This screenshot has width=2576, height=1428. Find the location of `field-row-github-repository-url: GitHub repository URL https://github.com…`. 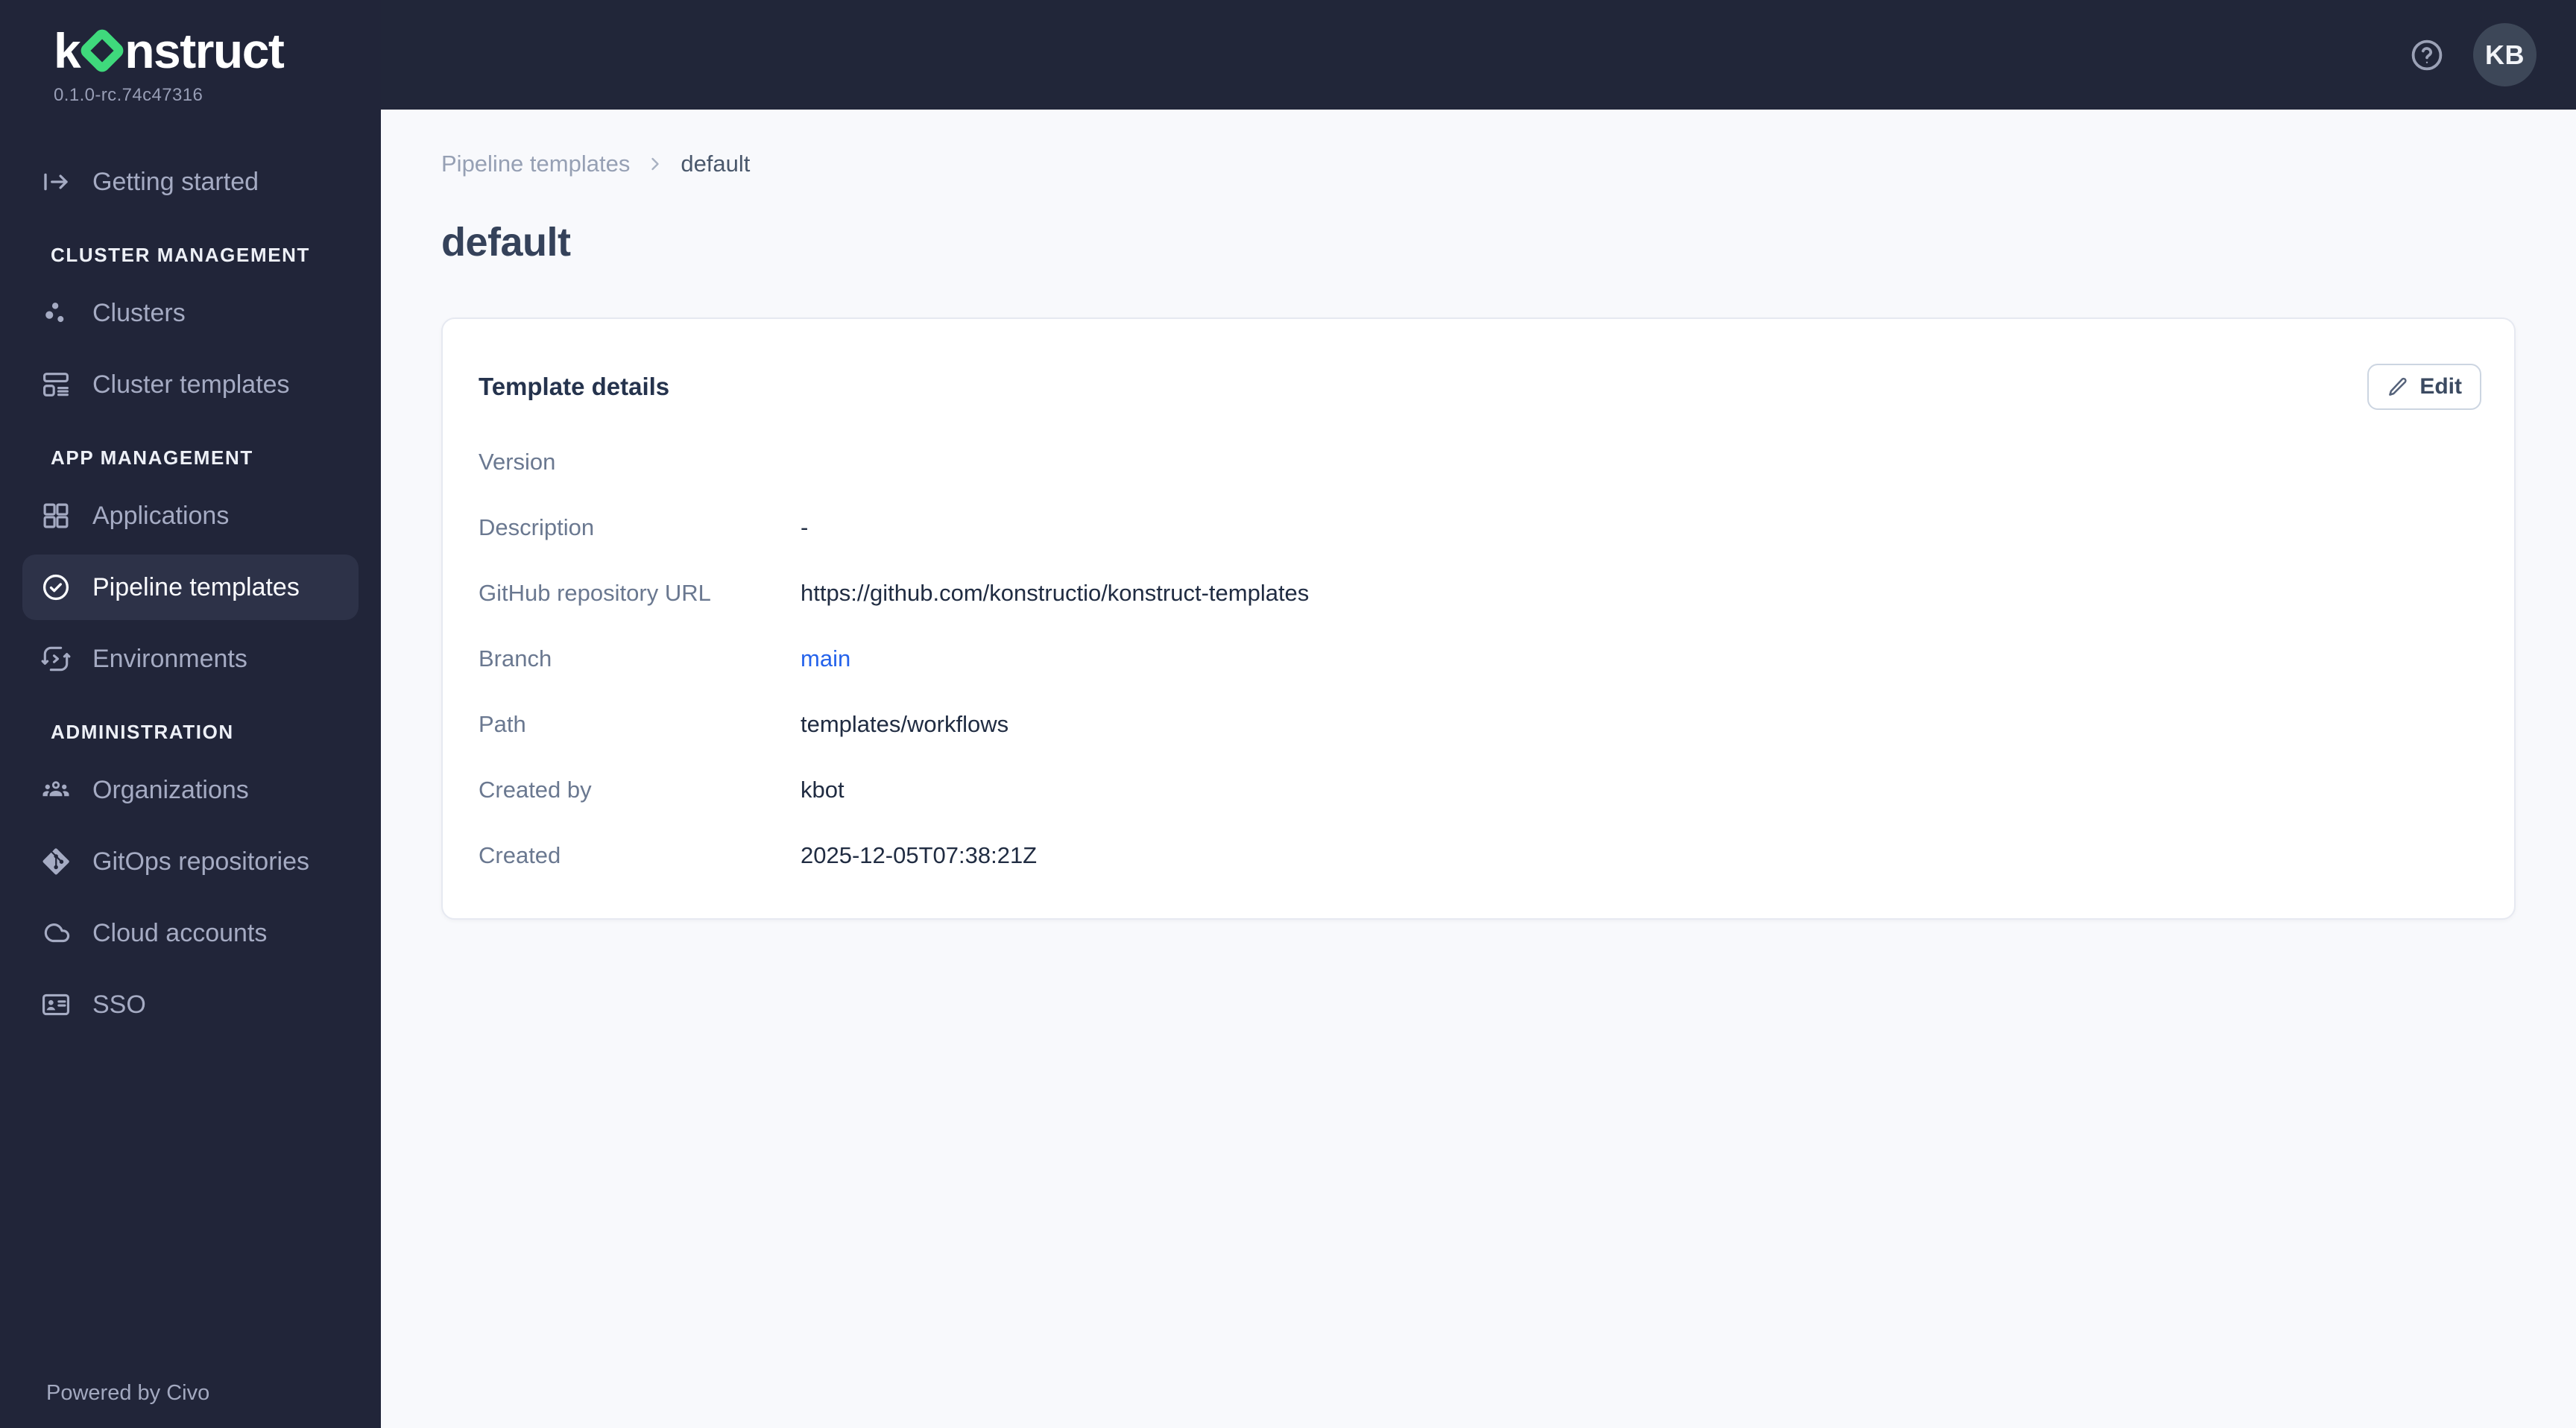

field-row-github-repository-url: GitHub repository URL https://github.com… is located at coordinates (1480, 593).